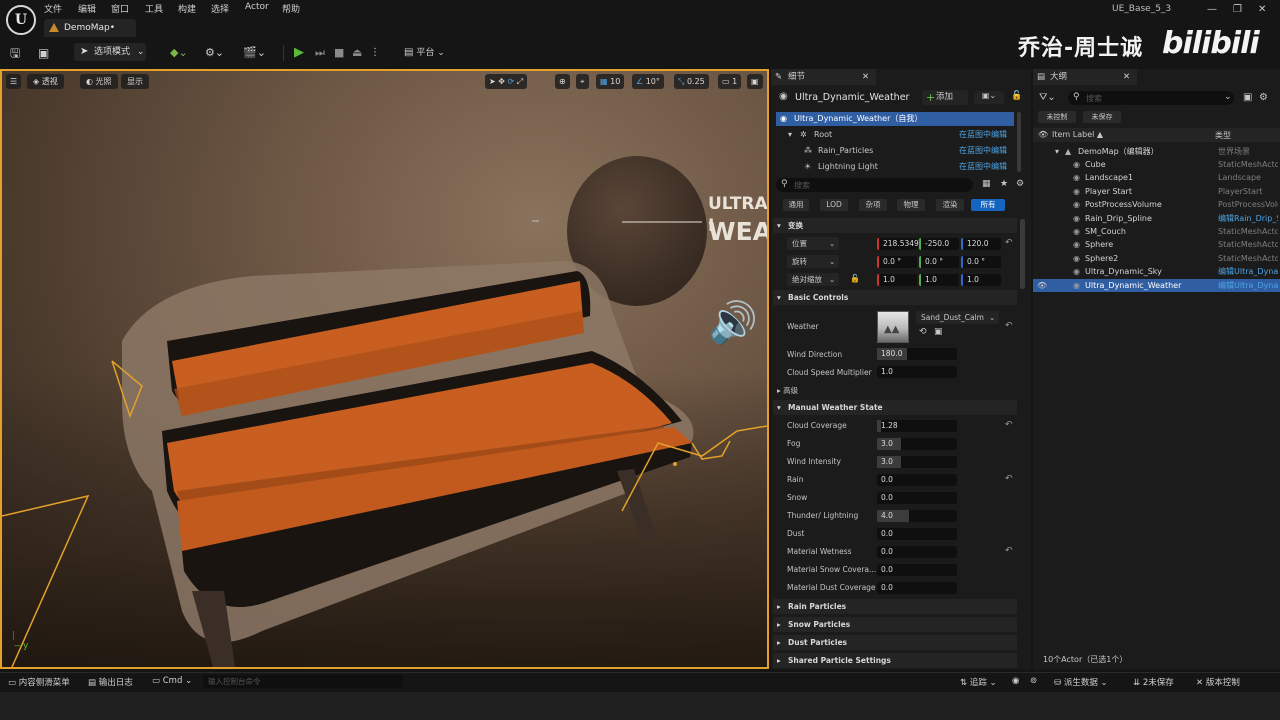 The height and width of the screenshot is (720, 1280). What do you see at coordinates (14, 81) in the screenshot?
I see `viewport-menu-icon: ☰` at bounding box center [14, 81].